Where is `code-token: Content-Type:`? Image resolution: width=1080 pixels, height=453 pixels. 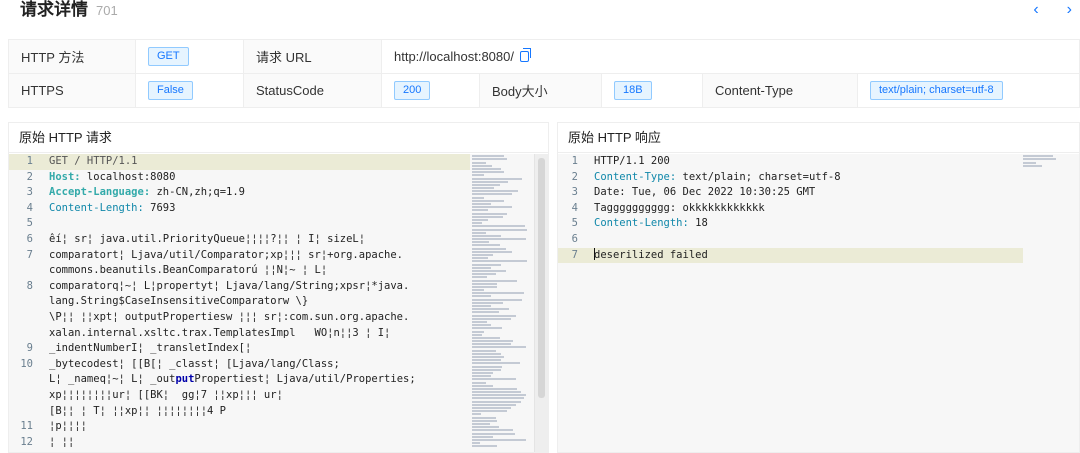
code-token: Content-Type: is located at coordinates (635, 176).